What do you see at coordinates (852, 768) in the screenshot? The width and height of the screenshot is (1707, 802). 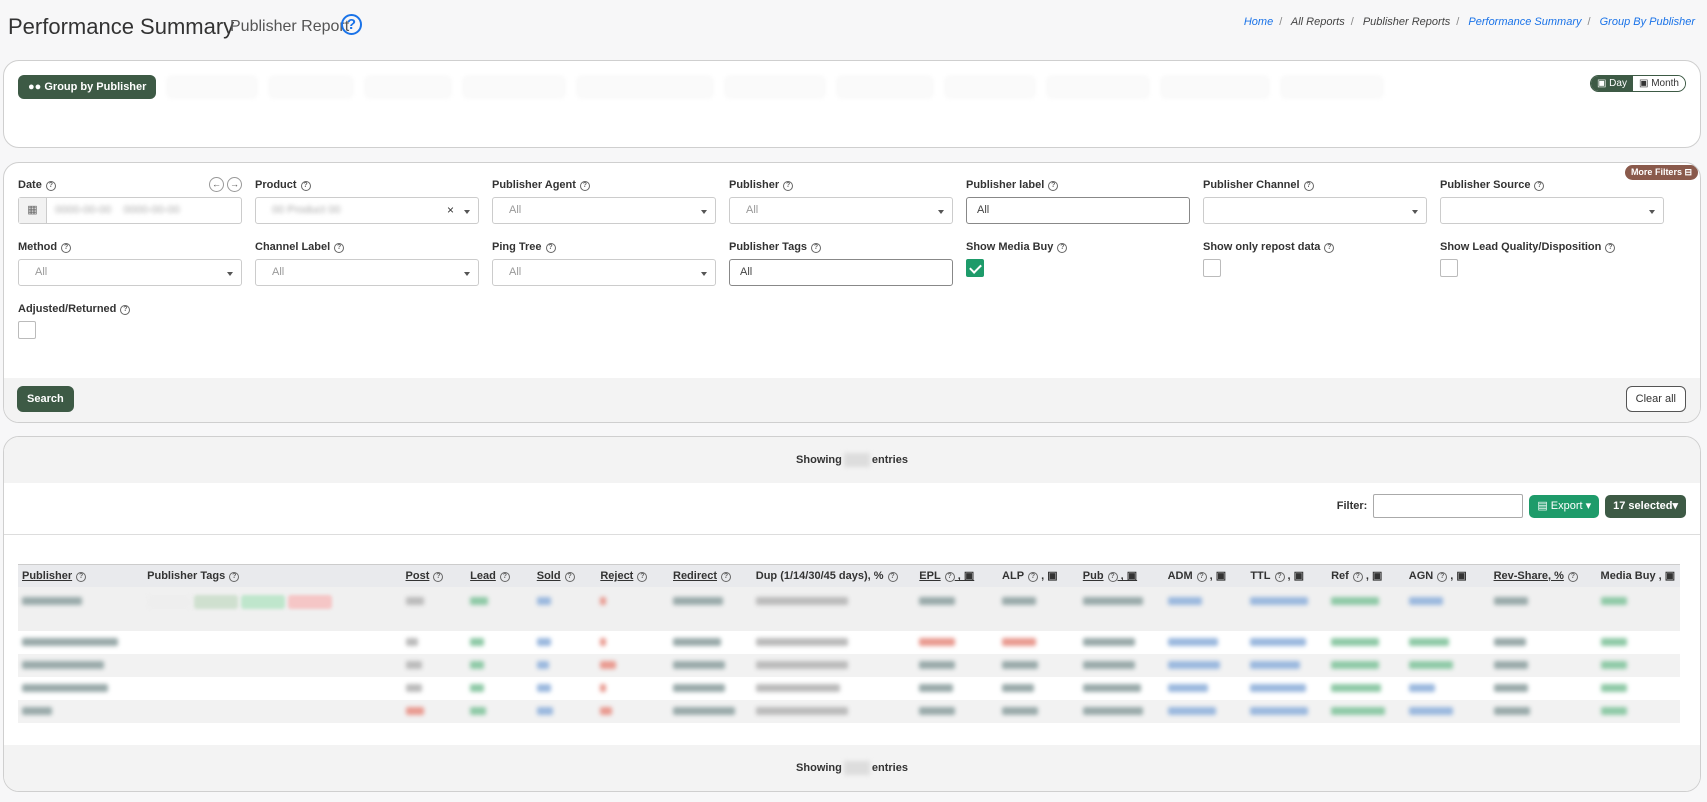 I see `showing-entries-bottom: Showing entries` at bounding box center [852, 768].